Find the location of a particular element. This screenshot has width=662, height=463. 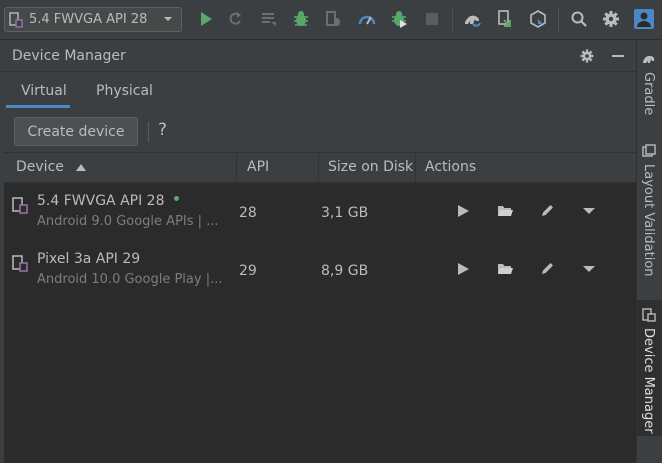

gear-icon is located at coordinates (587, 56).